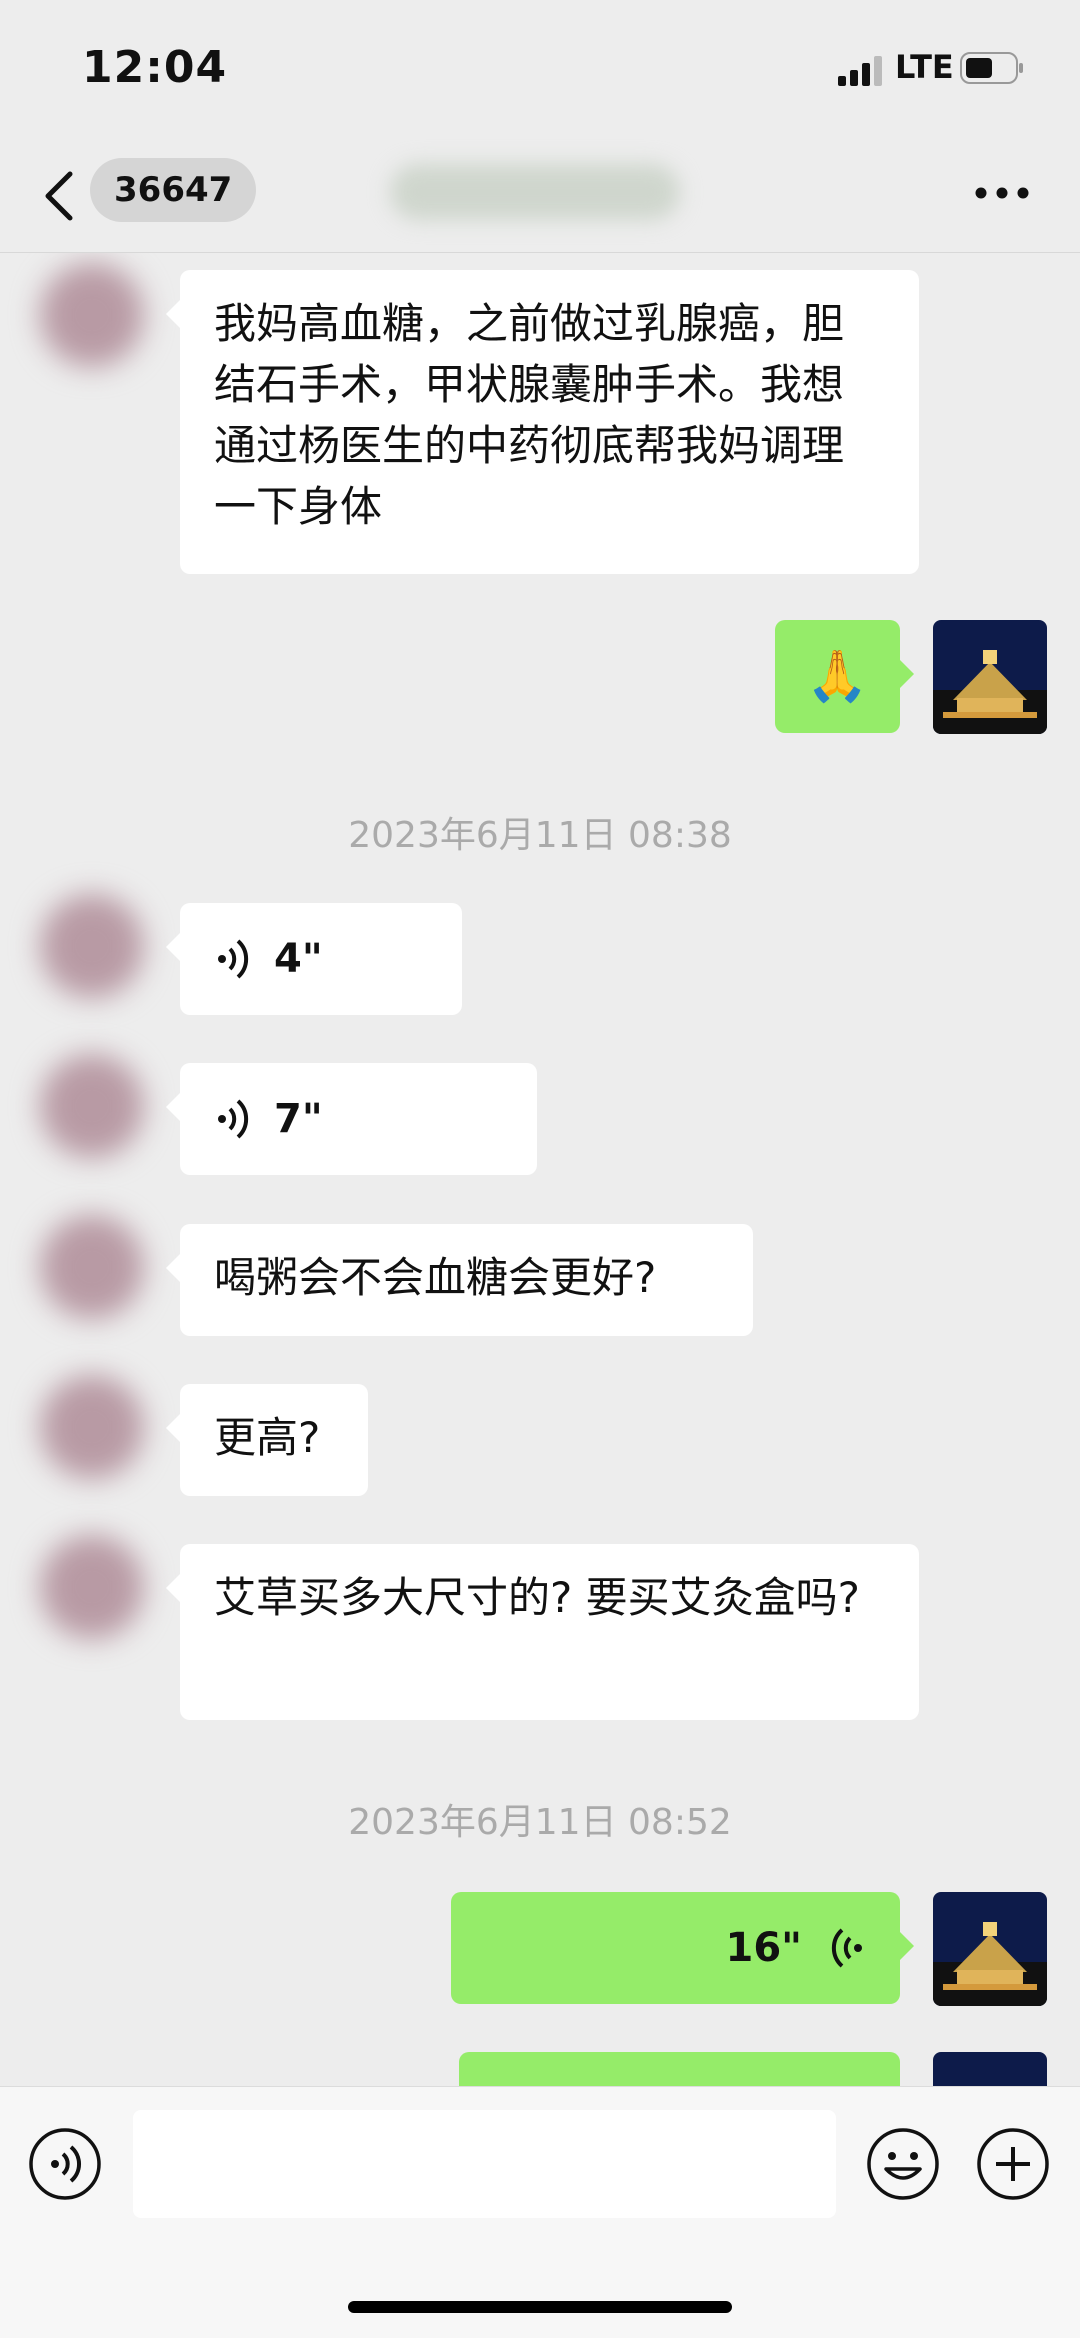  What do you see at coordinates (1002, 193) in the screenshot?
I see `more-options-icon` at bounding box center [1002, 193].